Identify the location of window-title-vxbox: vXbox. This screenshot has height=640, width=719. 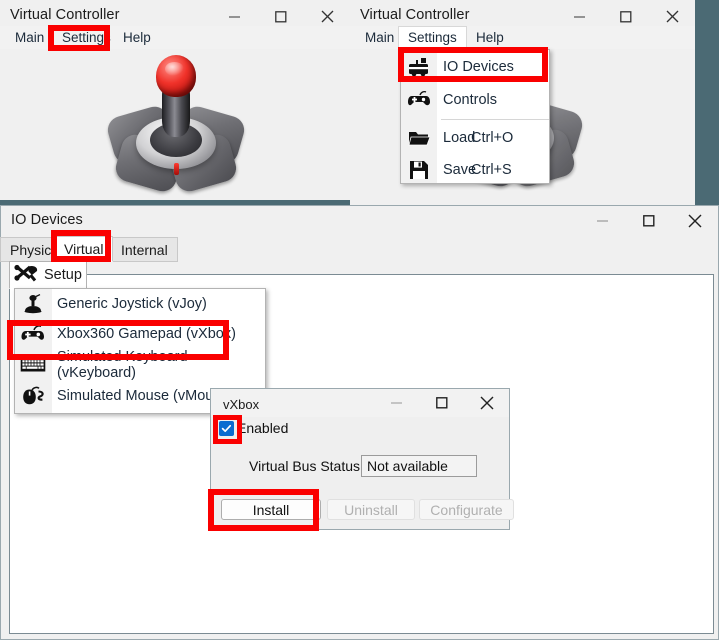
(241, 404).